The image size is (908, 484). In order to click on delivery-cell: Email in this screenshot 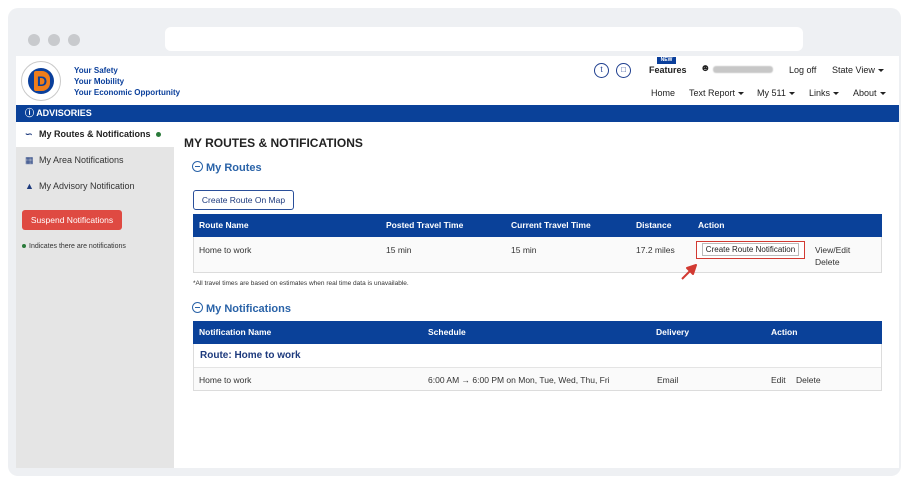, I will do `click(667, 380)`.